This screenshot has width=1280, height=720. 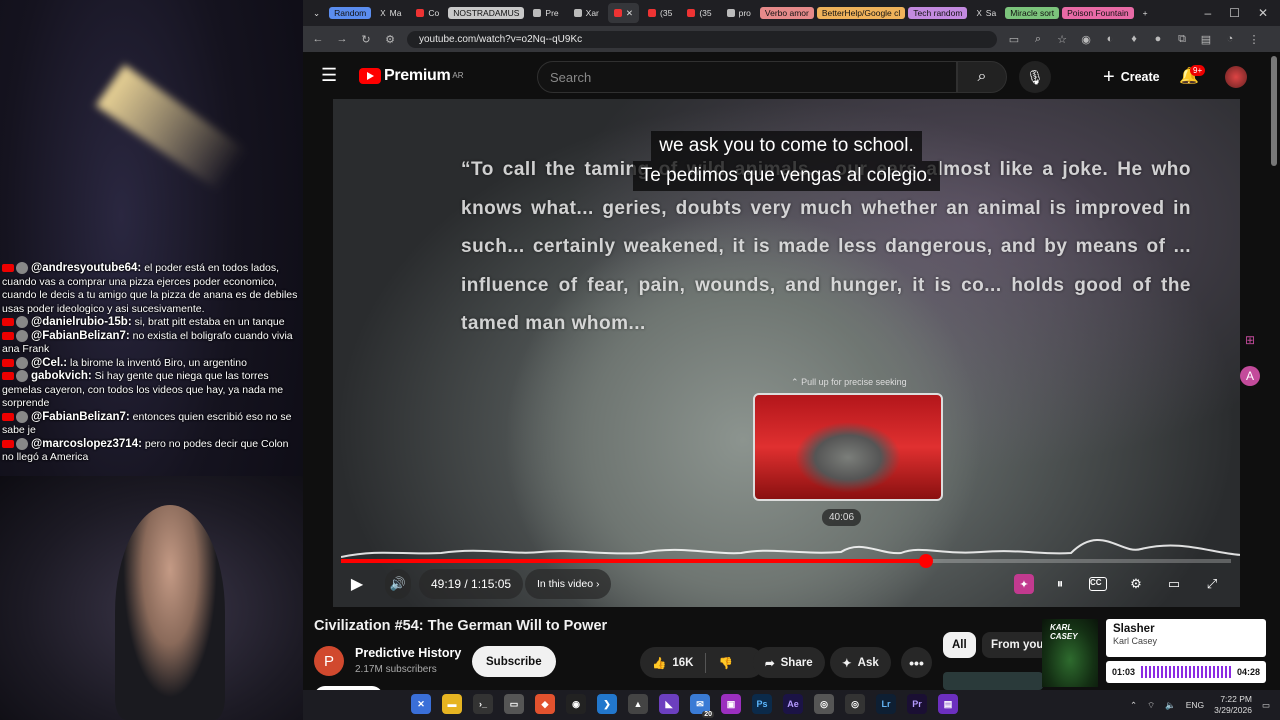 I want to click on menu-kebab-icon: ⋮, so click(x=1254, y=39).